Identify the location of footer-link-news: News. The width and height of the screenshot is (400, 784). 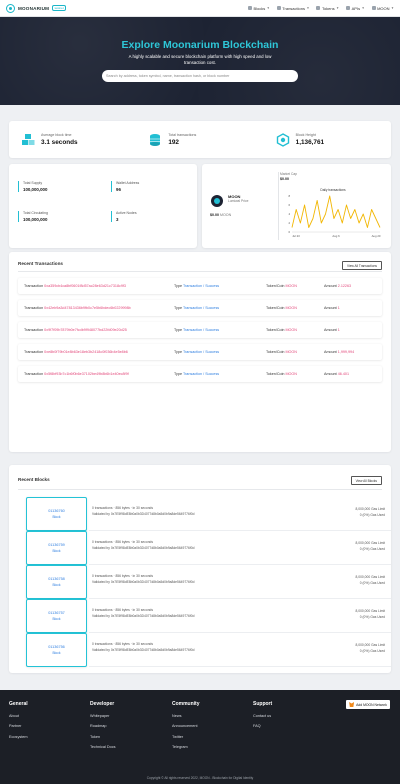
(186, 716).